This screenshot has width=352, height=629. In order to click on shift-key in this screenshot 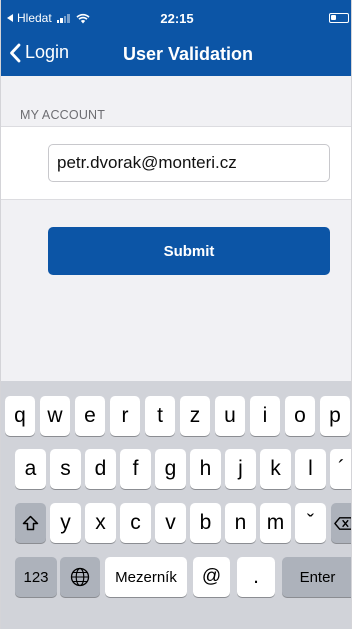, I will do `click(30, 523)`.